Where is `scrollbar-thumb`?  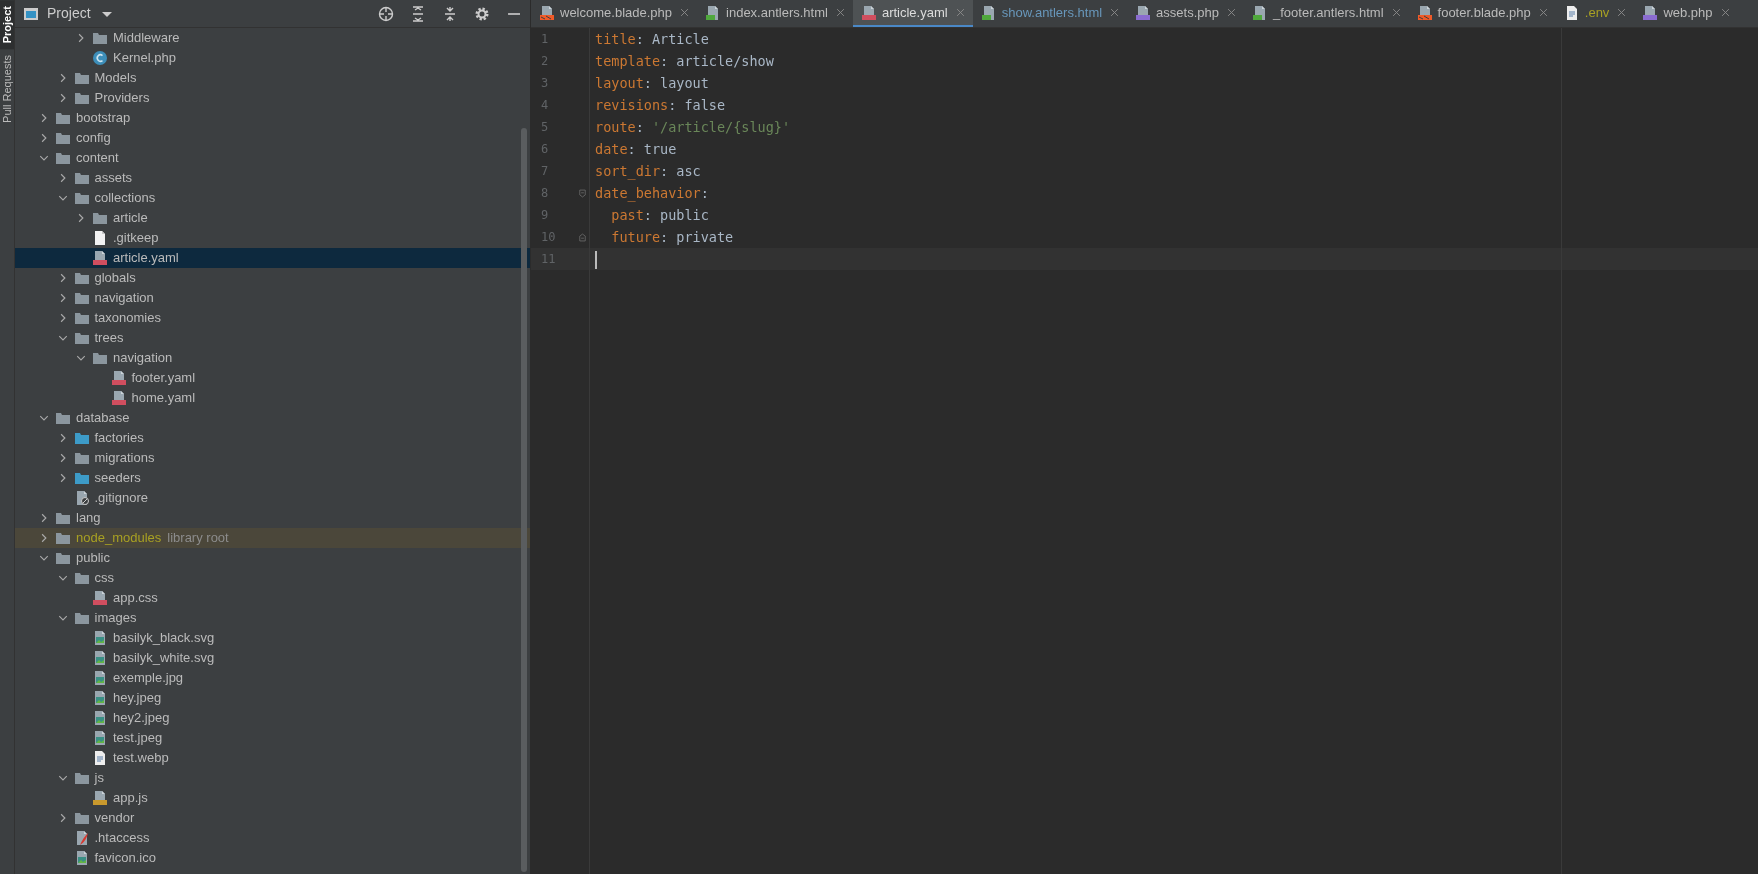 scrollbar-thumb is located at coordinates (524, 500).